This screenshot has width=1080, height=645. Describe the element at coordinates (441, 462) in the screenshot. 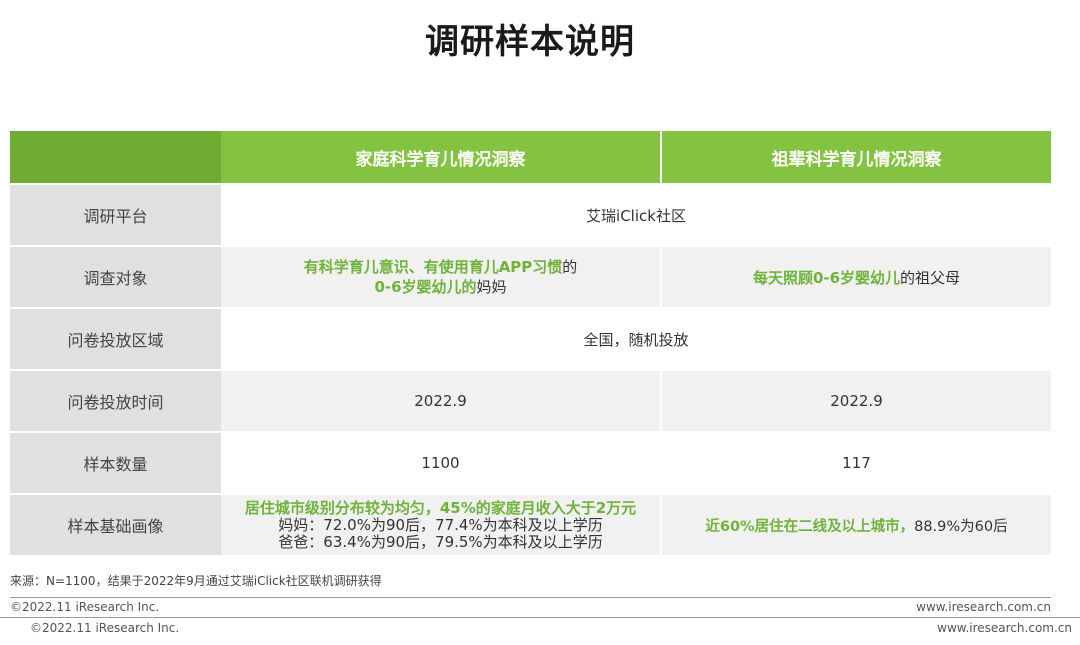

I see `count-family-value: 1100` at that location.